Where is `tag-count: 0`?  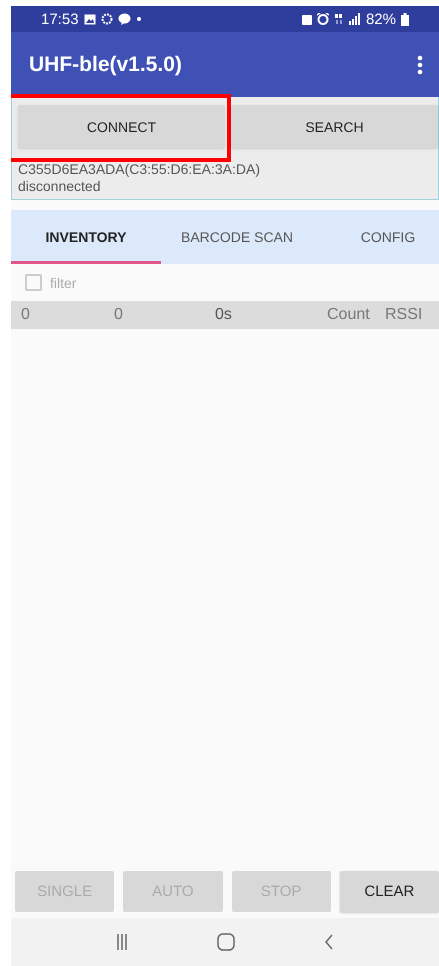 tag-count: 0 is located at coordinates (119, 315).